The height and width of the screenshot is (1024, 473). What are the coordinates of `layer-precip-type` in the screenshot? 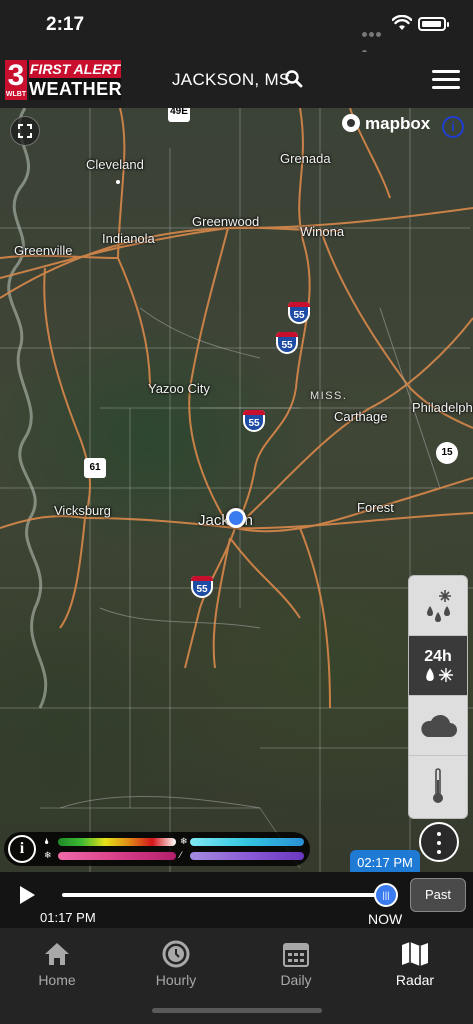 It's located at (438, 606).